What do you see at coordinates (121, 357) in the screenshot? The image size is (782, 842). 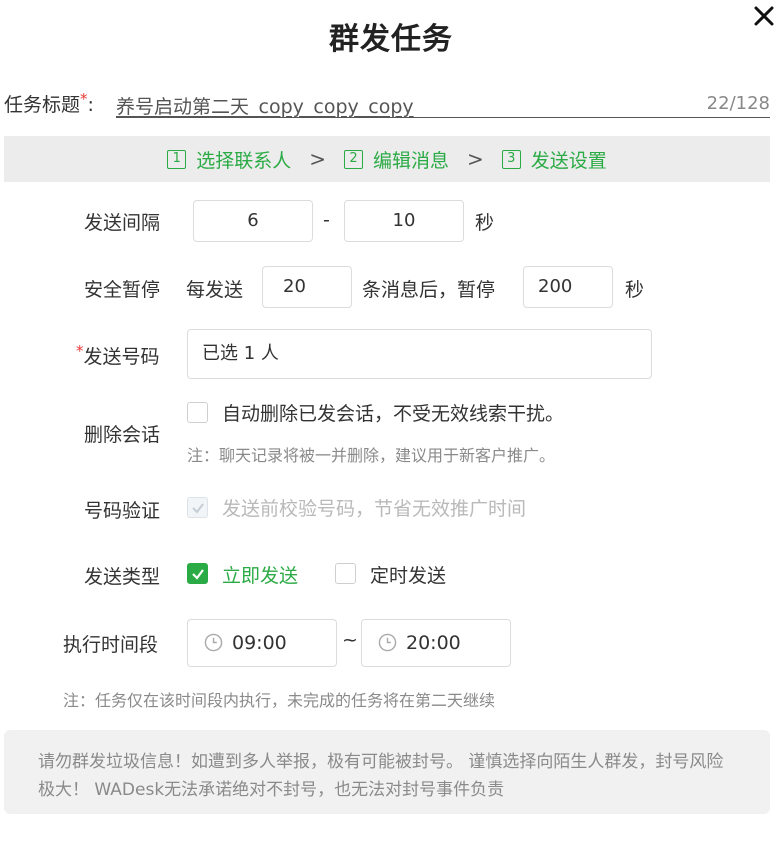 I see `send-number-label-text: 发送号码` at bounding box center [121, 357].